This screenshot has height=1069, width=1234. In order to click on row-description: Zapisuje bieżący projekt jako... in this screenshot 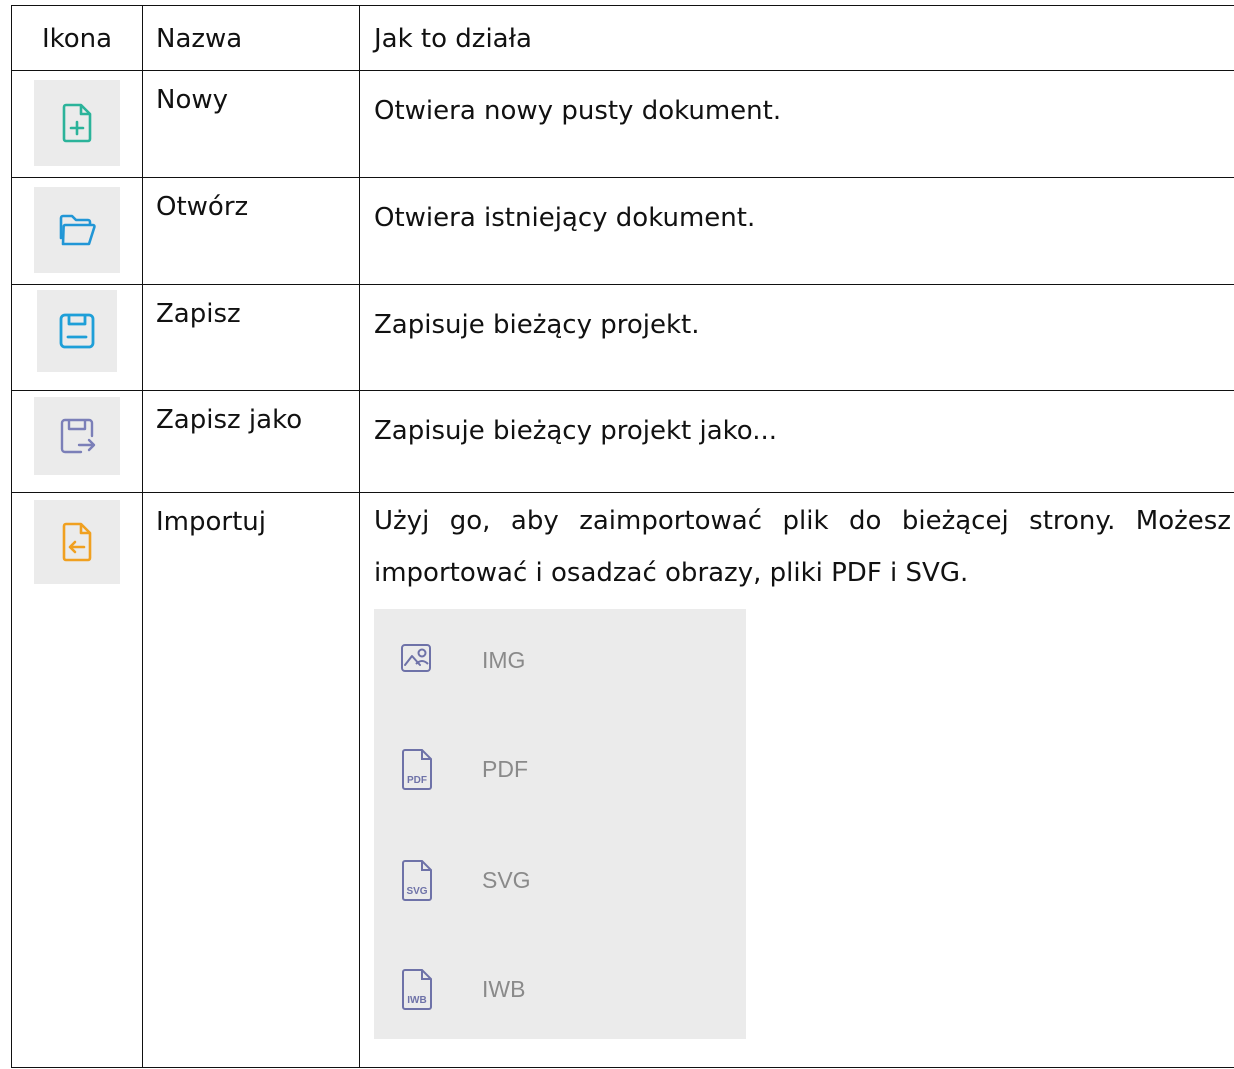, I will do `click(796, 441)`.